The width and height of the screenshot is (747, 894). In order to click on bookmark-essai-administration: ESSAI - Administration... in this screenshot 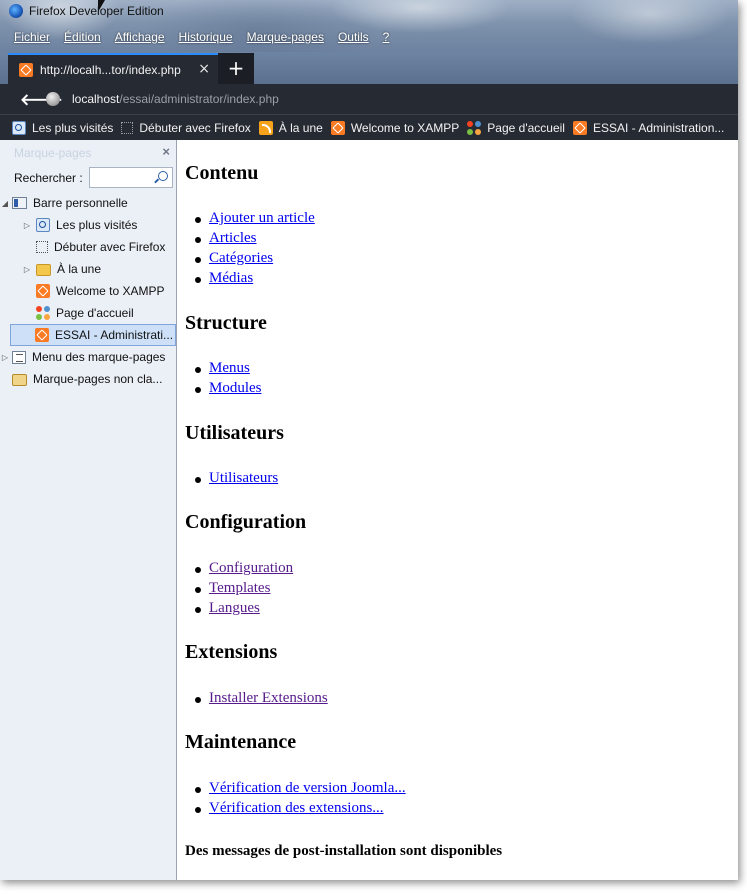, I will do `click(648, 127)`.